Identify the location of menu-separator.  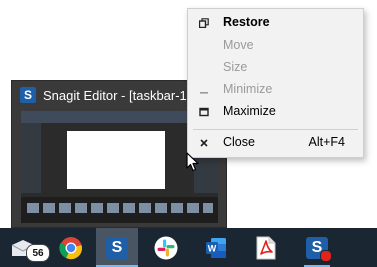
(275, 129).